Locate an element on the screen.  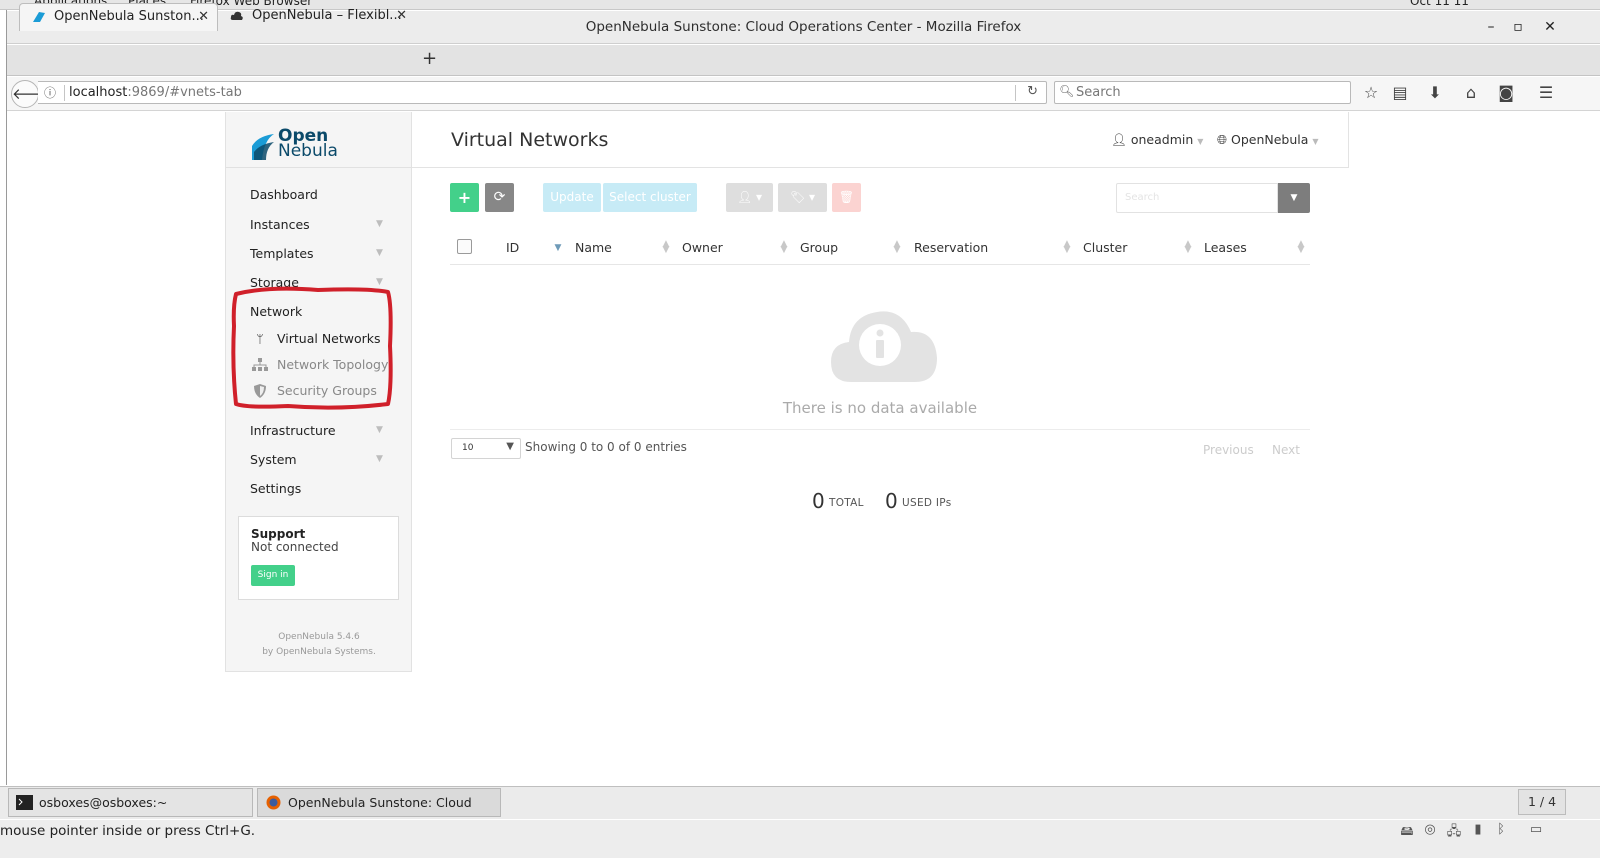
url-text: localhost:9869/#vnets-tab is located at coordinates (155, 92).